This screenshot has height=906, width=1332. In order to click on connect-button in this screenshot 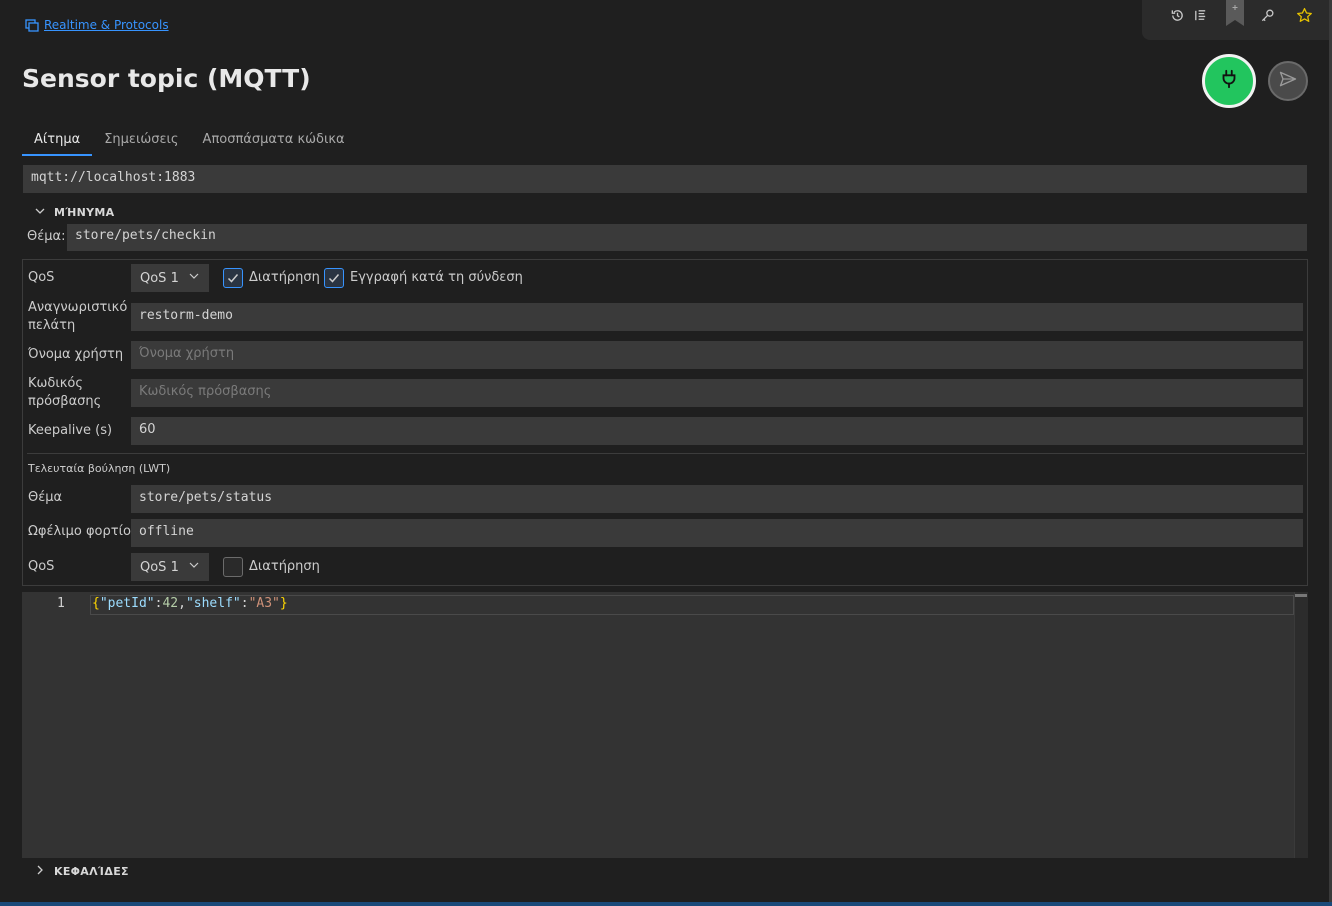, I will do `click(1229, 81)`.